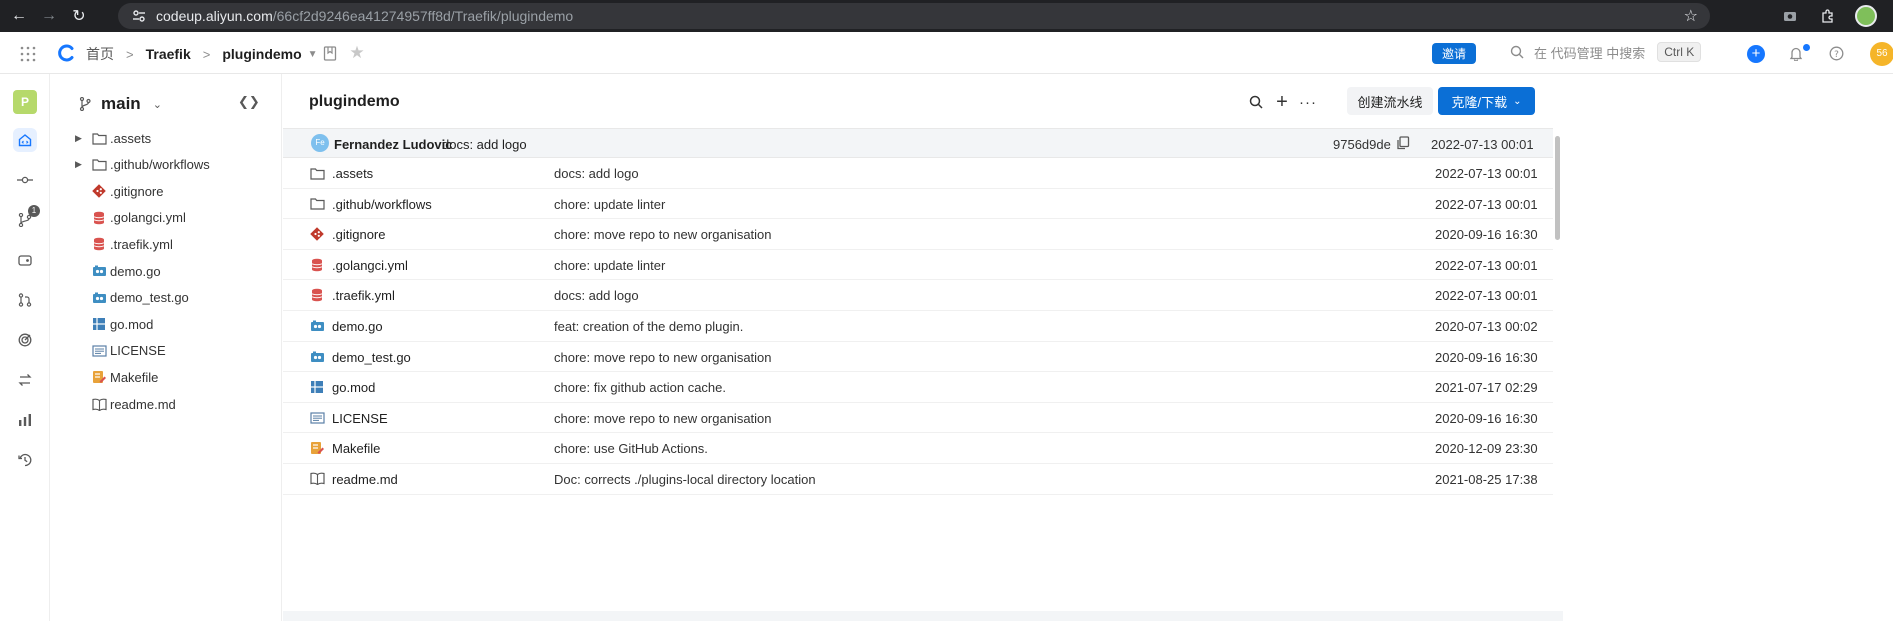  What do you see at coordinates (360, 418) in the screenshot?
I see `file-name: LICENSE` at bounding box center [360, 418].